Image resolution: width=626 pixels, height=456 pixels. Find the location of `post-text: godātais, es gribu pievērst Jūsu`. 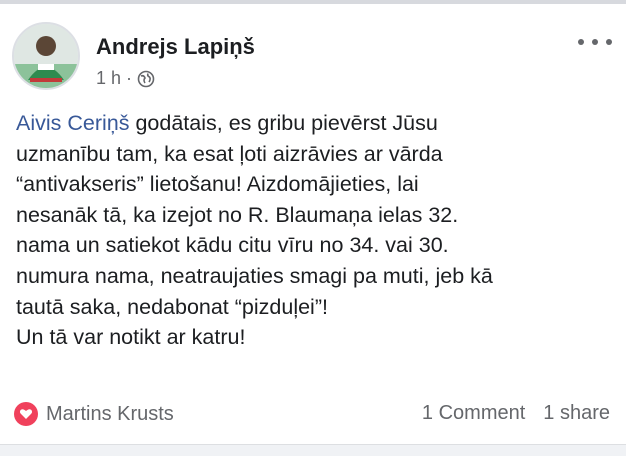

post-text: godātais, es gribu pievērst Jūsu is located at coordinates (283, 123).